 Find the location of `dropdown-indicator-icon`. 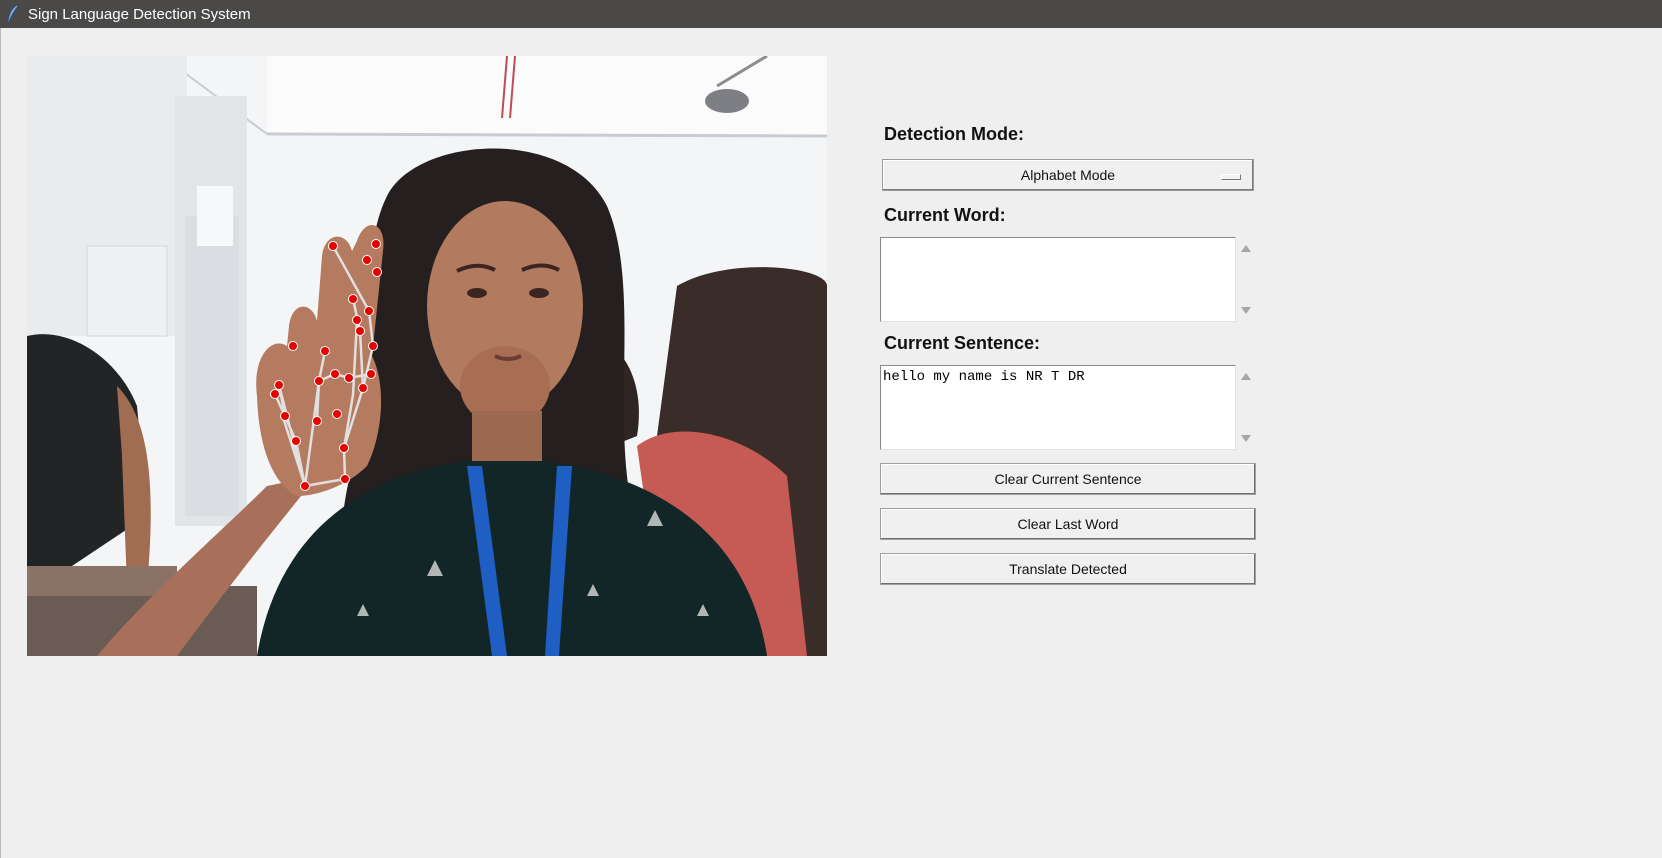

dropdown-indicator-icon is located at coordinates (1231, 177).